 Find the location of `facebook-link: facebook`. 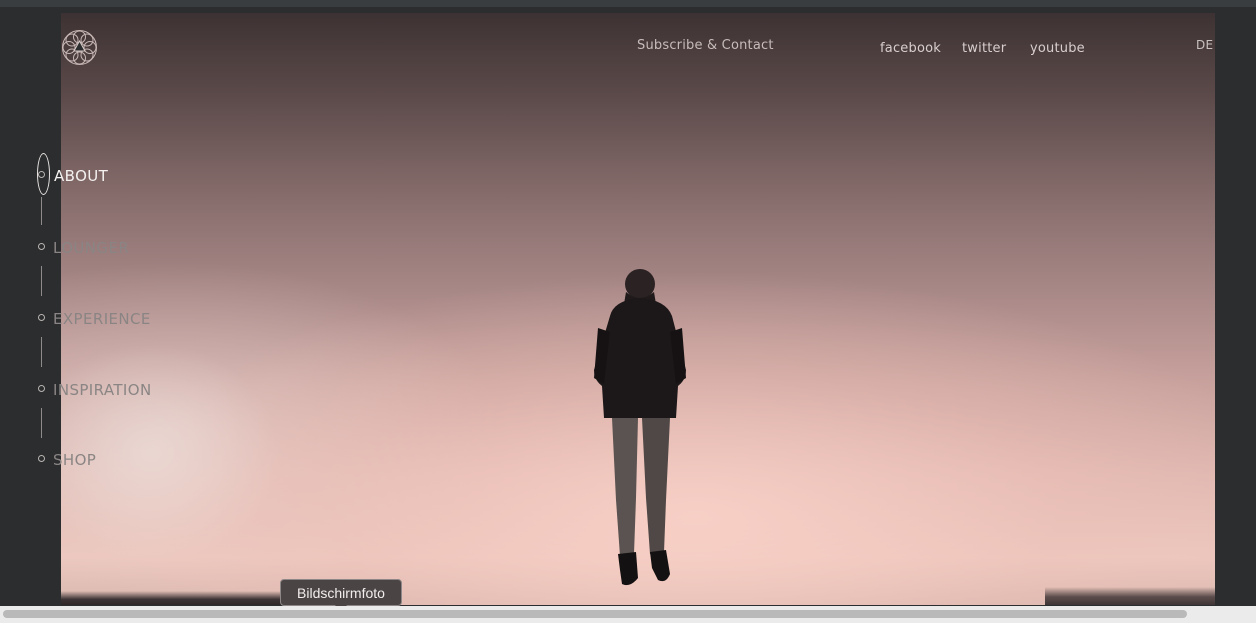

facebook-link: facebook is located at coordinates (910, 48).